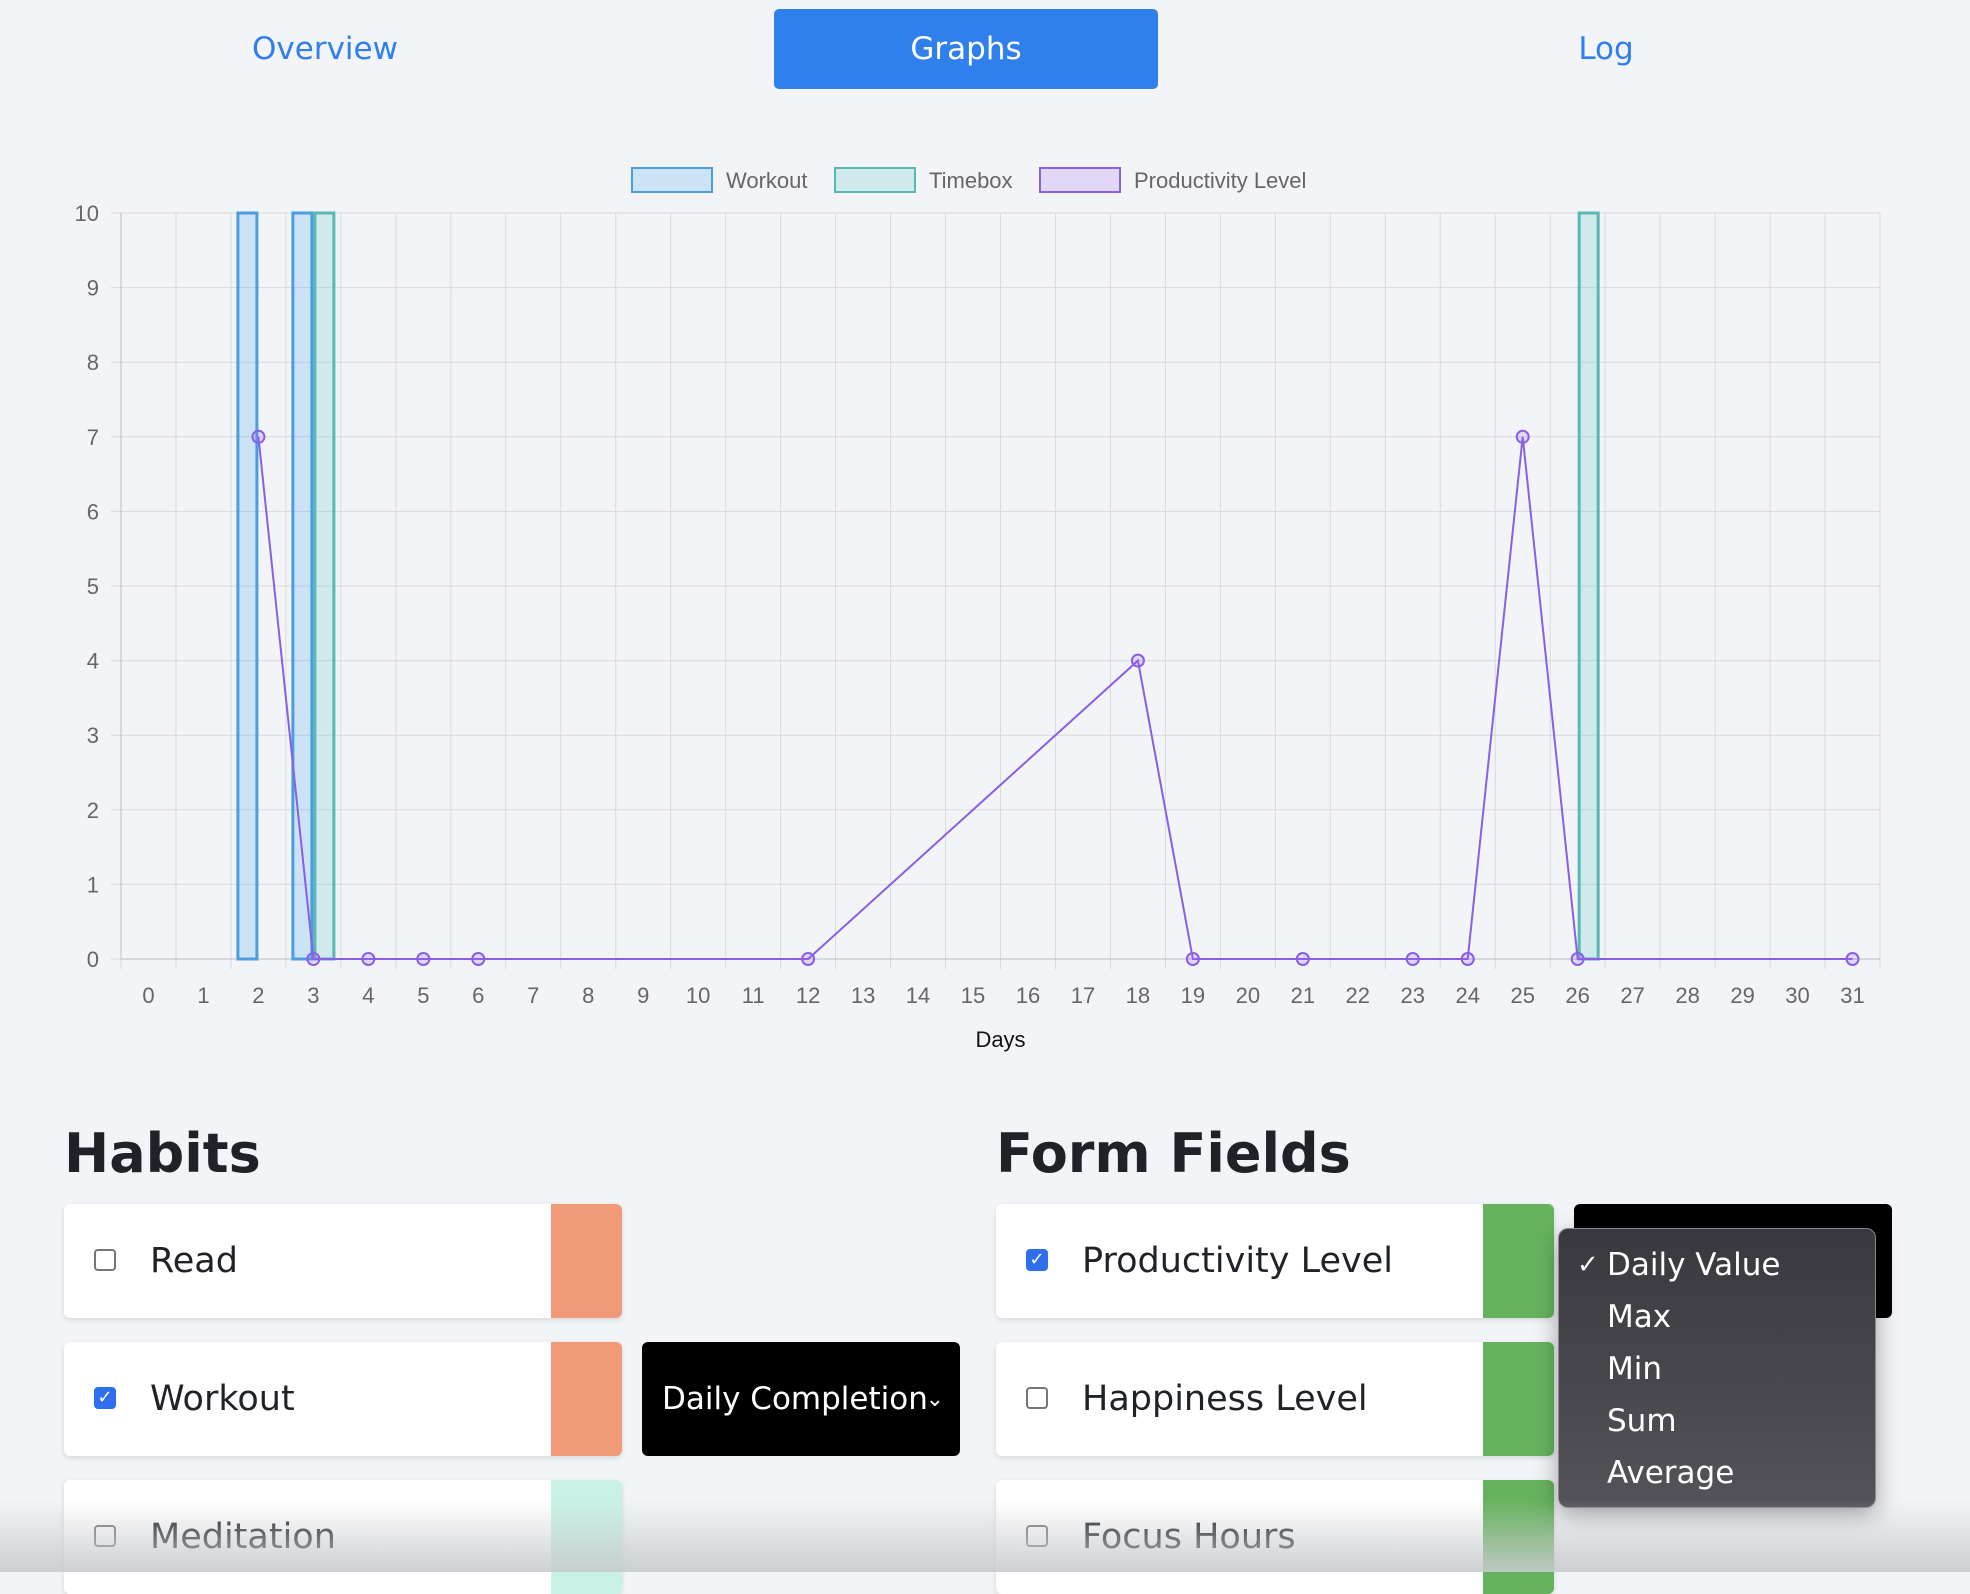 This screenshot has height=1594, width=1970. Describe the element at coordinates (973, 995) in the screenshot. I see `x-tick-label: 15` at that location.